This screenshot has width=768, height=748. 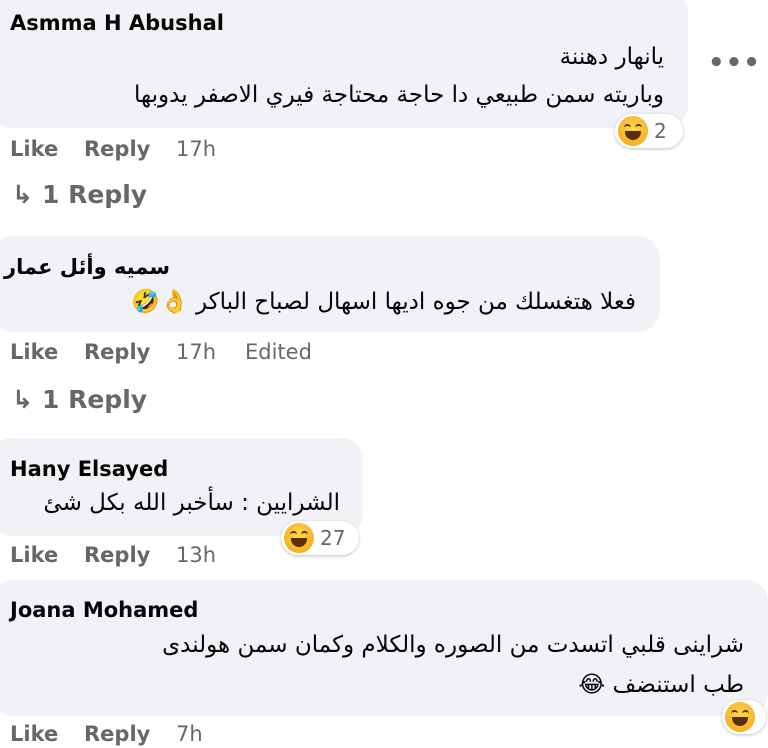 What do you see at coordinates (196, 555) in the screenshot?
I see `timestamp: 13h` at bounding box center [196, 555].